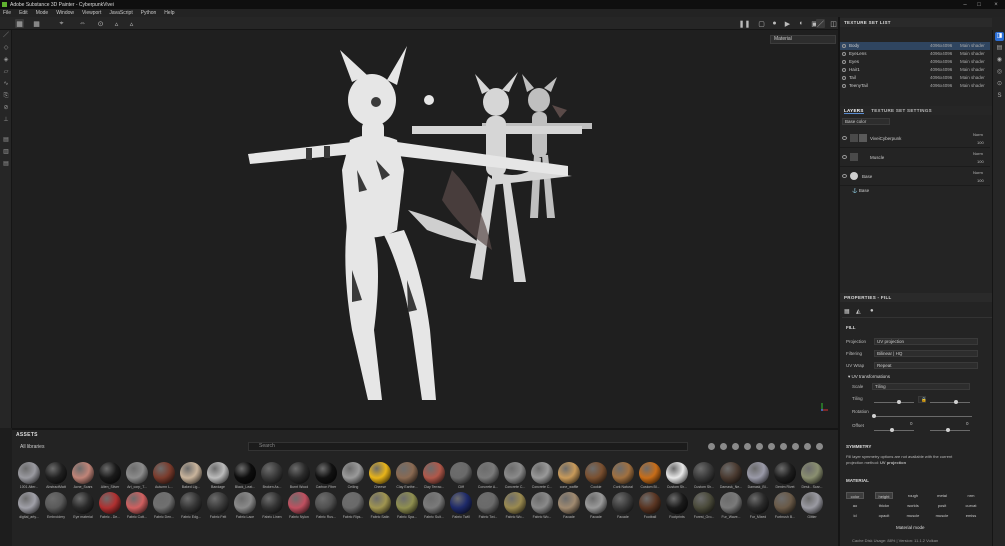 The height and width of the screenshot is (546, 1005). I want to click on asset-item: Fabric Satin, so click(380, 506).